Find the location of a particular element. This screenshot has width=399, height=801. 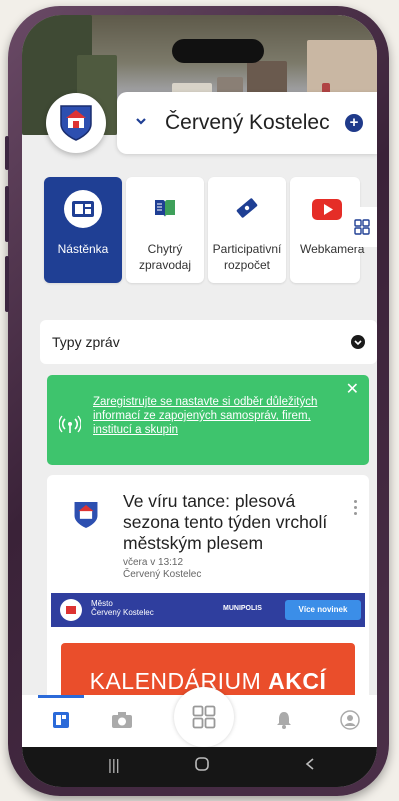

city-logo-icon is located at coordinates (71, 610).